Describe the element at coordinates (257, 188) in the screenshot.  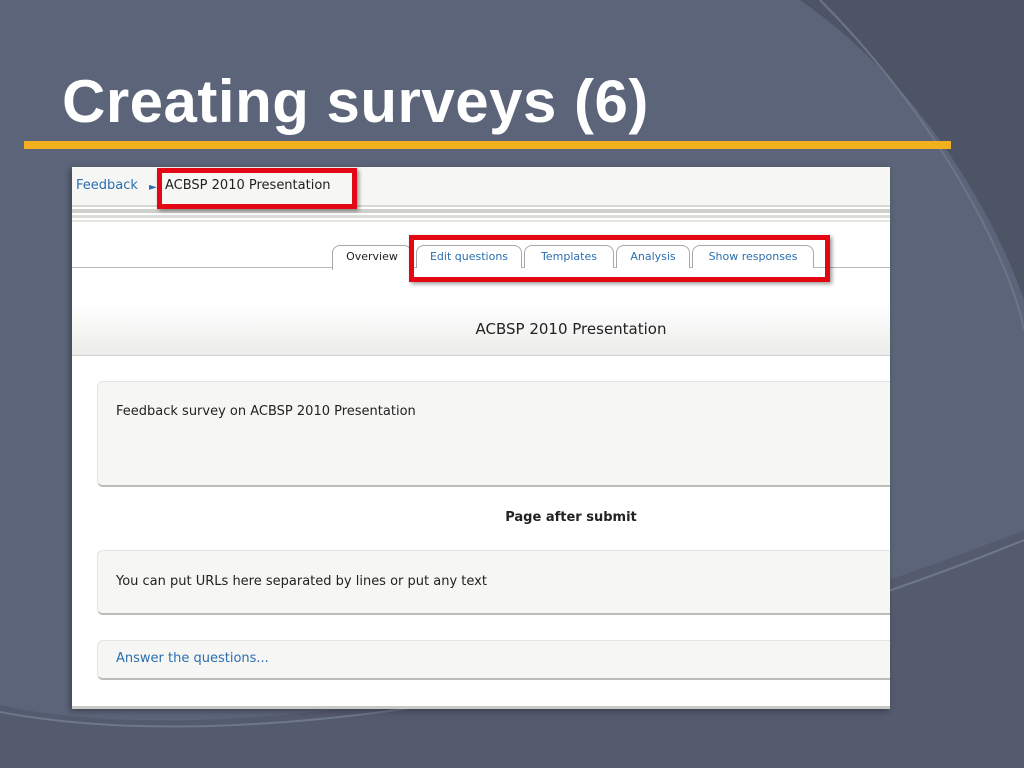
I see `breadcrumb-highlight-frame` at that location.